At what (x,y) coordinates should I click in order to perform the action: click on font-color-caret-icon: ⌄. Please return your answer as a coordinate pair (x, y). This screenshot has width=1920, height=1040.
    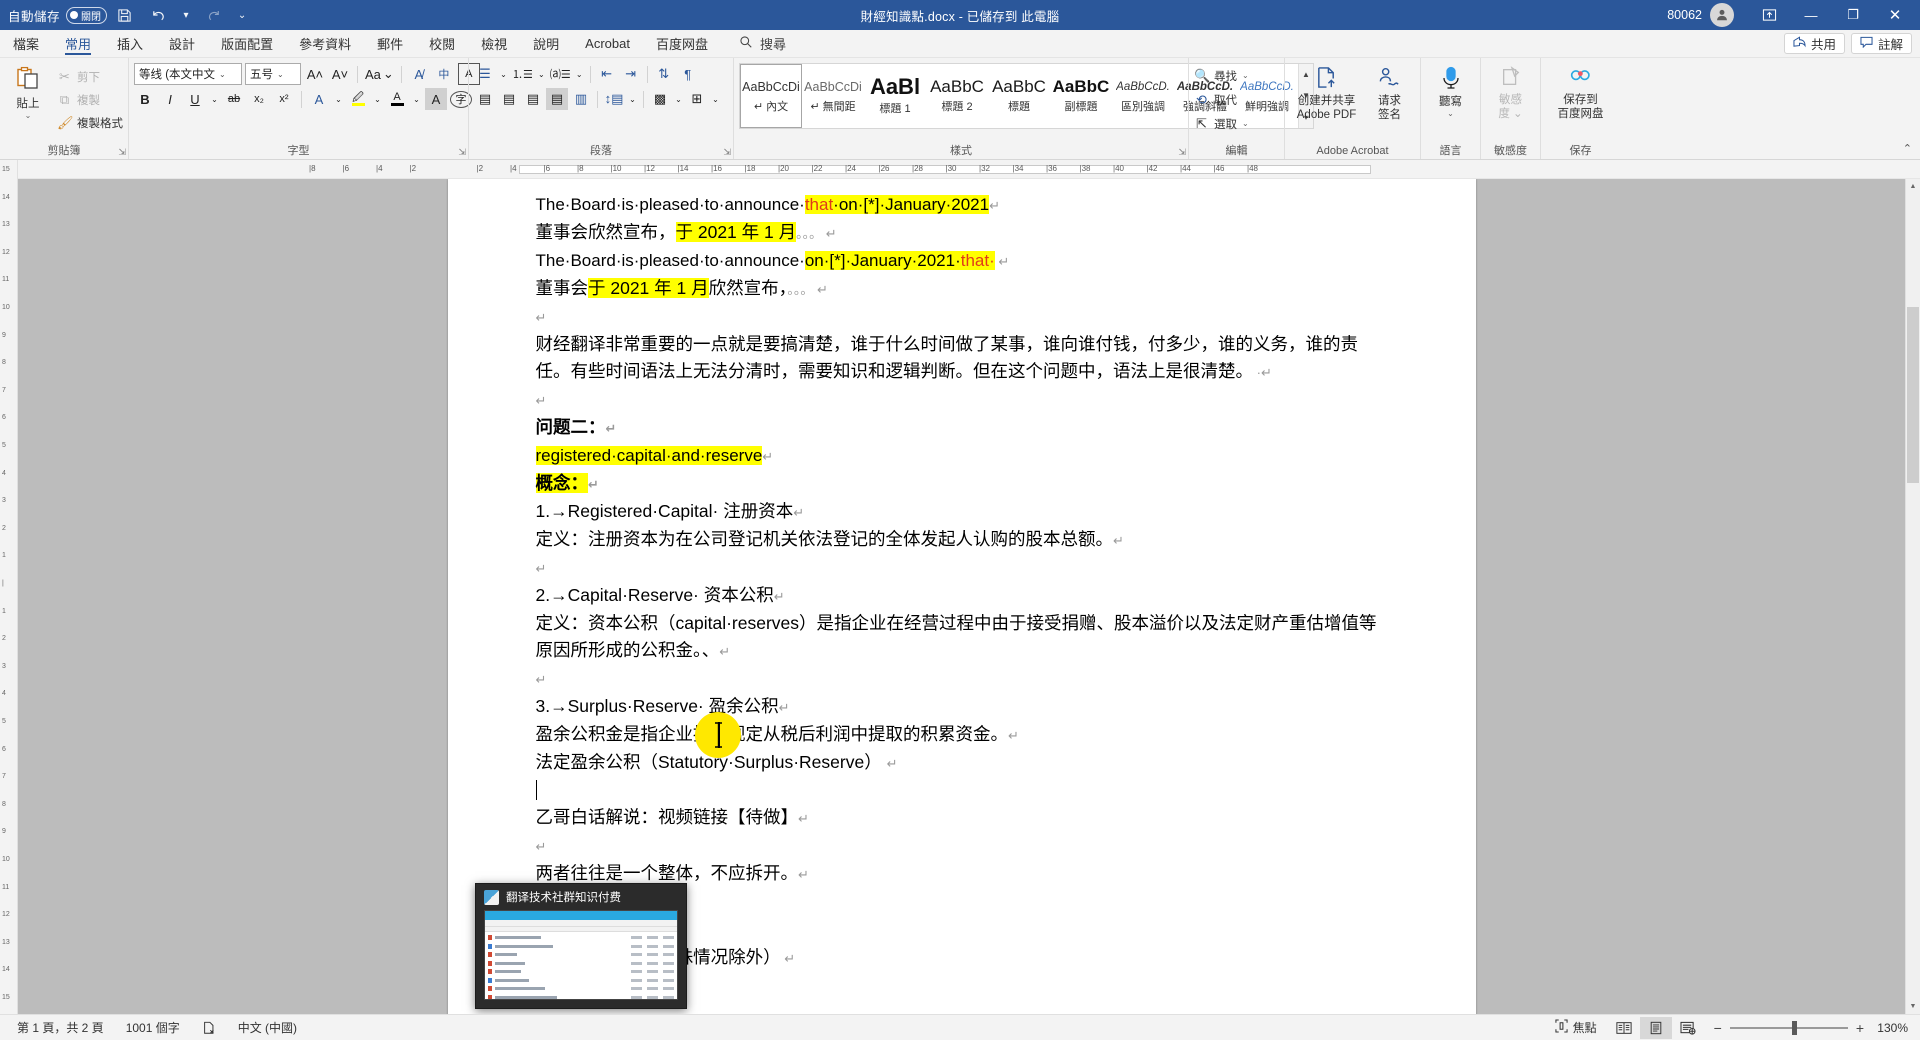
    Looking at the image, I should click on (416, 99).